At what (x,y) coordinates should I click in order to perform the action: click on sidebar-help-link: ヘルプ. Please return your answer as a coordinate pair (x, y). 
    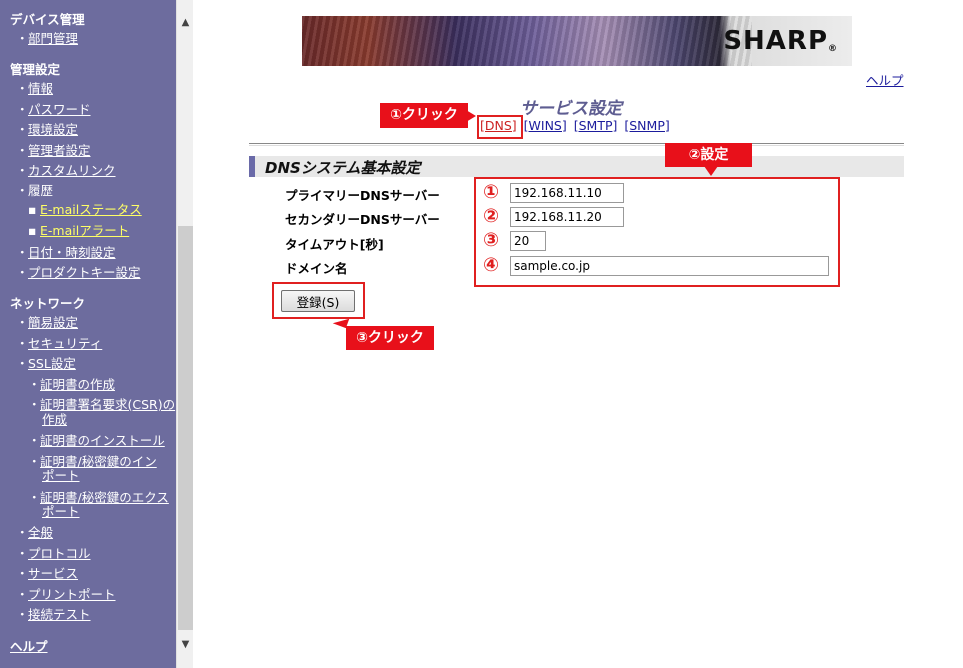
    Looking at the image, I should click on (29, 645).